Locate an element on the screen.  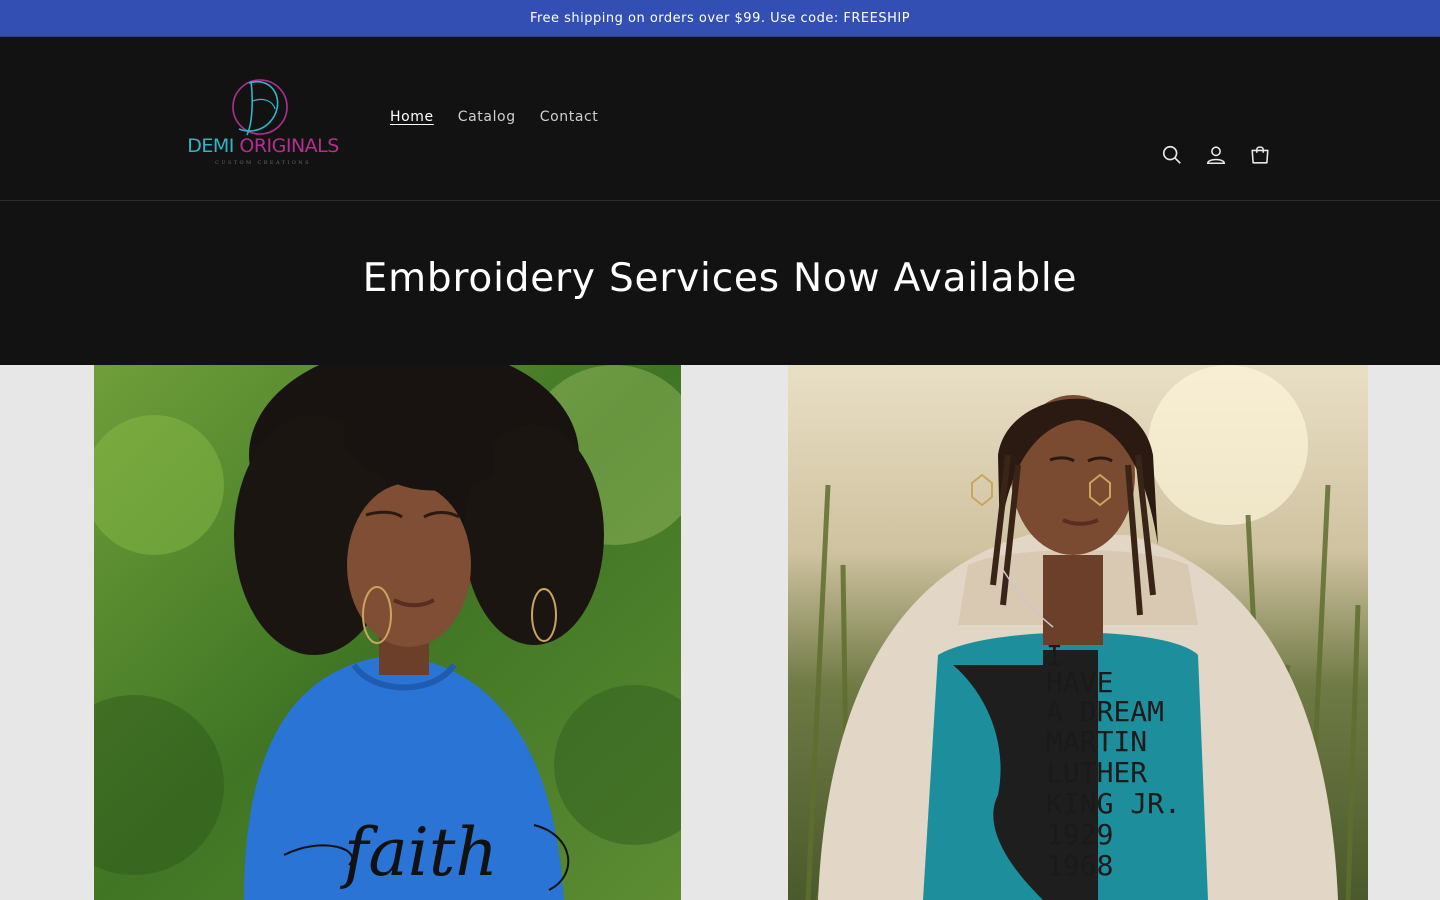
header-icons is located at coordinates (1216, 155).